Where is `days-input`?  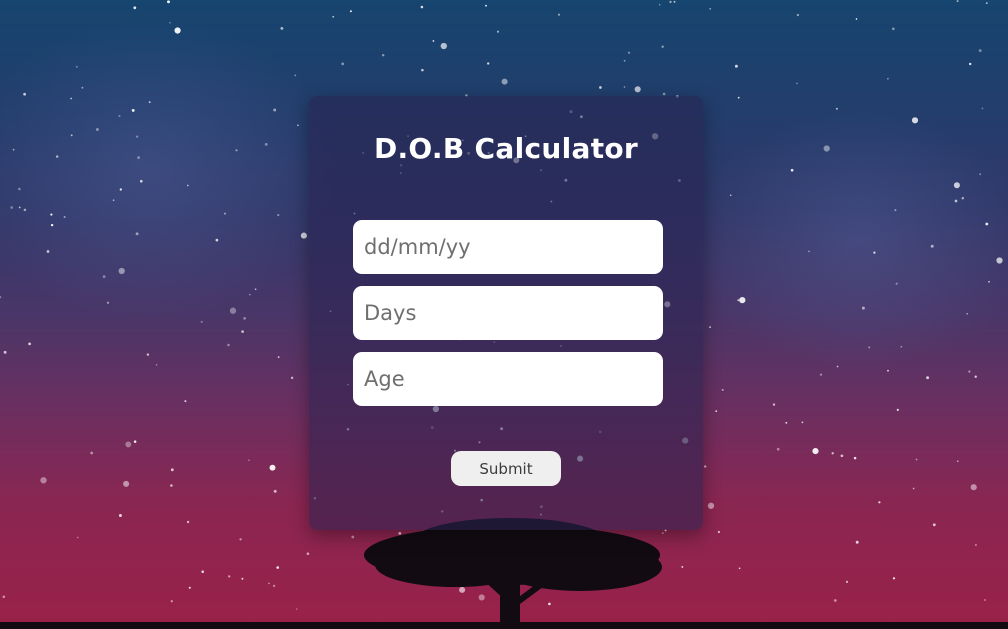 days-input is located at coordinates (508, 313).